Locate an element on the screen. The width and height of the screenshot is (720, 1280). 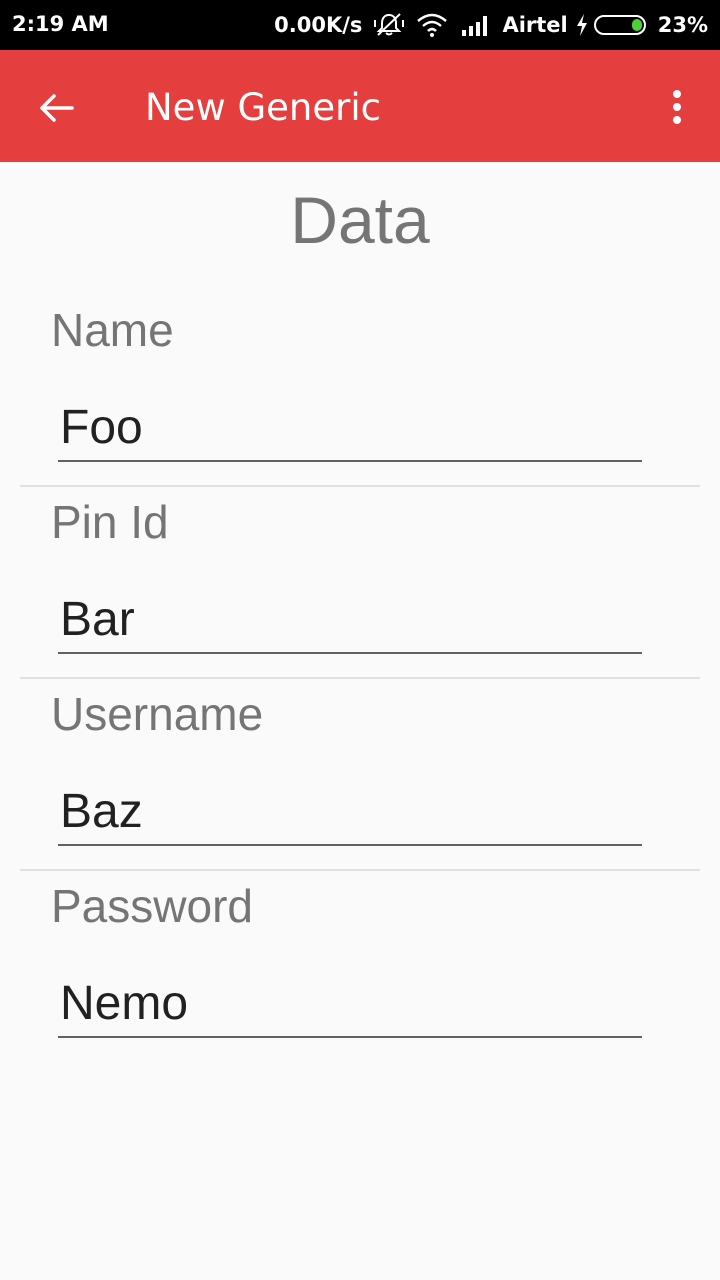
field-pin-id: Pin Id is located at coordinates (360, 584).